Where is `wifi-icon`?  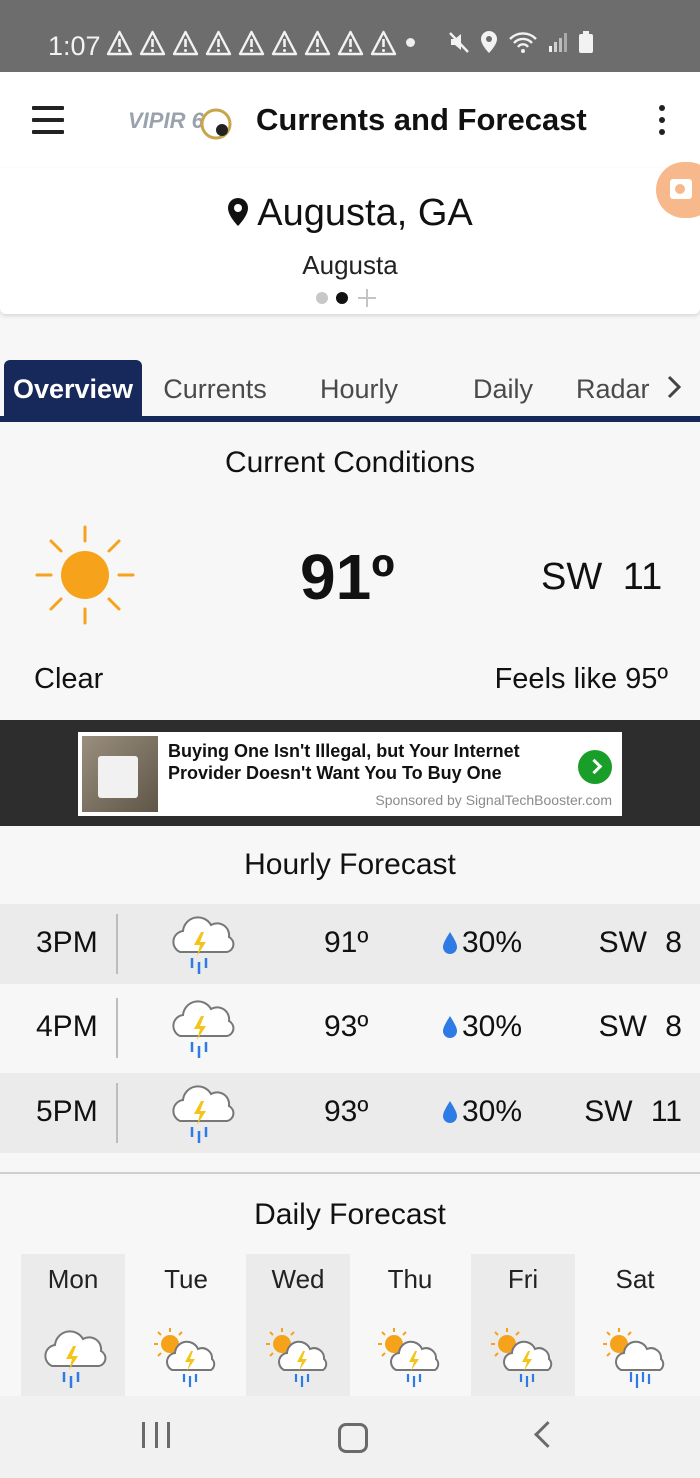
wifi-icon is located at coordinates (523, 42).